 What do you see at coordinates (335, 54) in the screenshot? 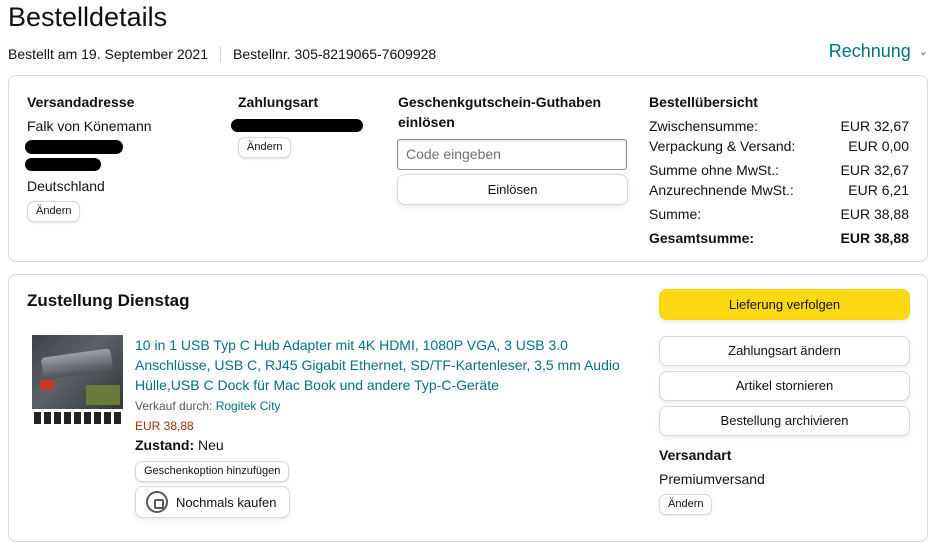
I see `order-number: Bestellnr. 305-8219065-7609928` at bounding box center [335, 54].